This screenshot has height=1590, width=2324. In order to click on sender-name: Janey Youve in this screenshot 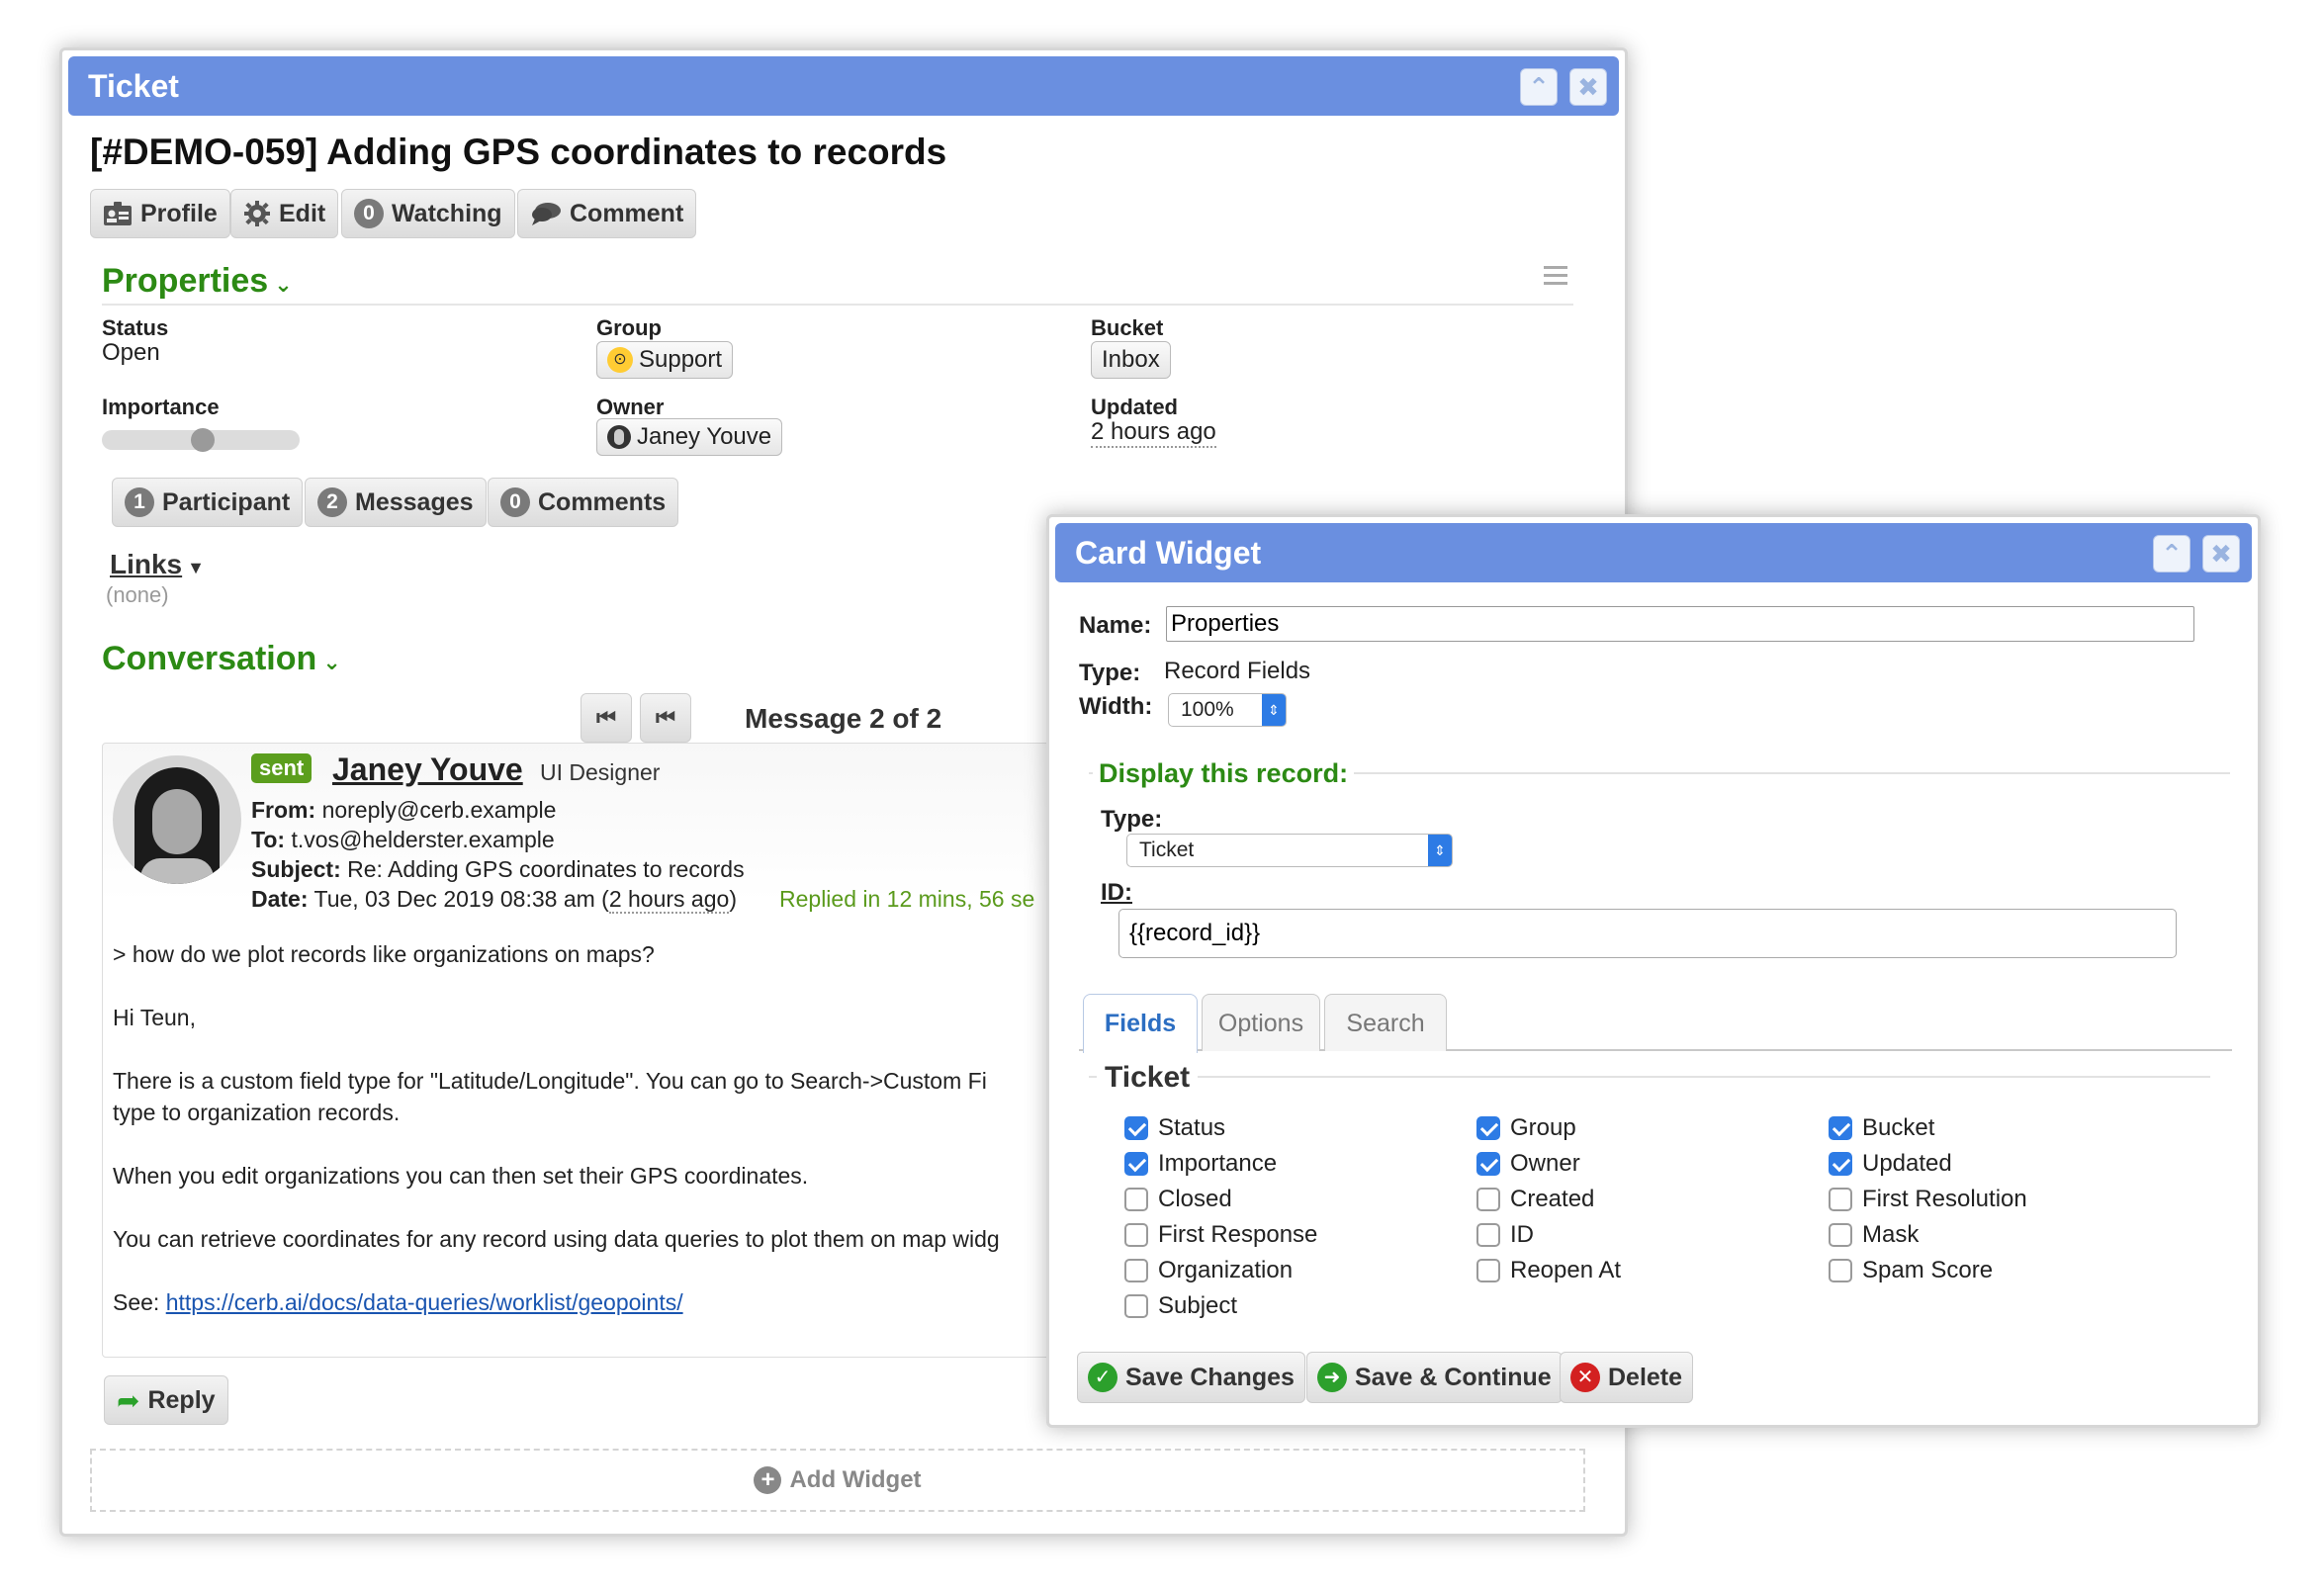, I will do `click(428, 769)`.